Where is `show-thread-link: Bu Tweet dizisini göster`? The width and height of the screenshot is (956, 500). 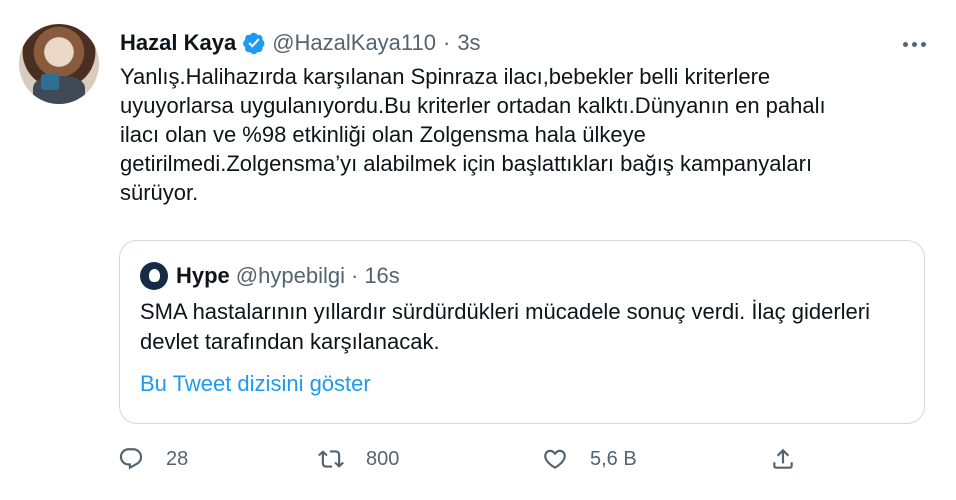 show-thread-link: Bu Tweet dizisini göster is located at coordinates (255, 384).